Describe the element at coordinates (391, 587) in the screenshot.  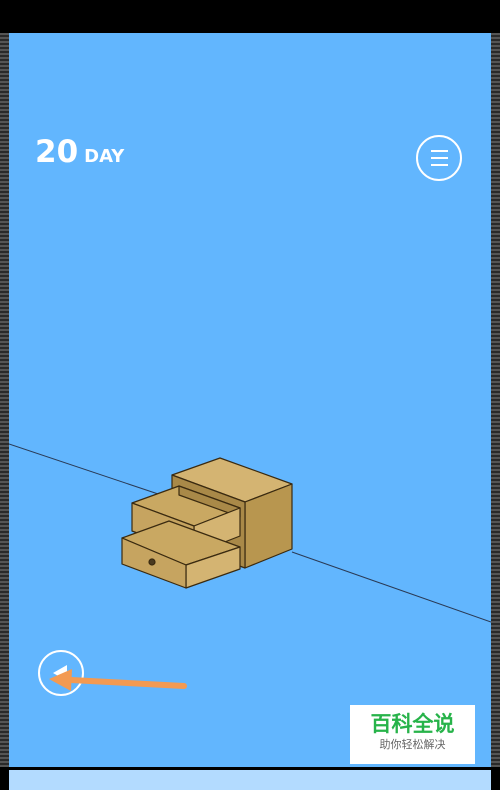
I see `wall-edge-line-right` at that location.